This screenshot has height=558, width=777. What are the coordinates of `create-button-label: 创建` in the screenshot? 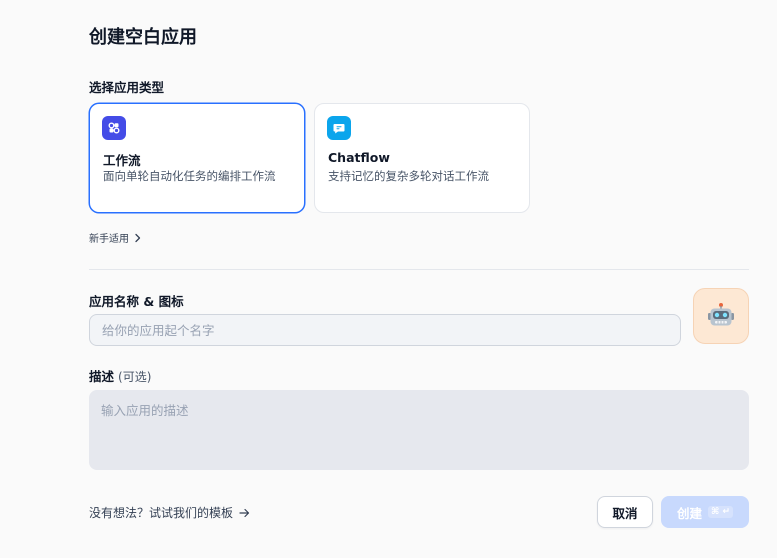 It's located at (689, 513).